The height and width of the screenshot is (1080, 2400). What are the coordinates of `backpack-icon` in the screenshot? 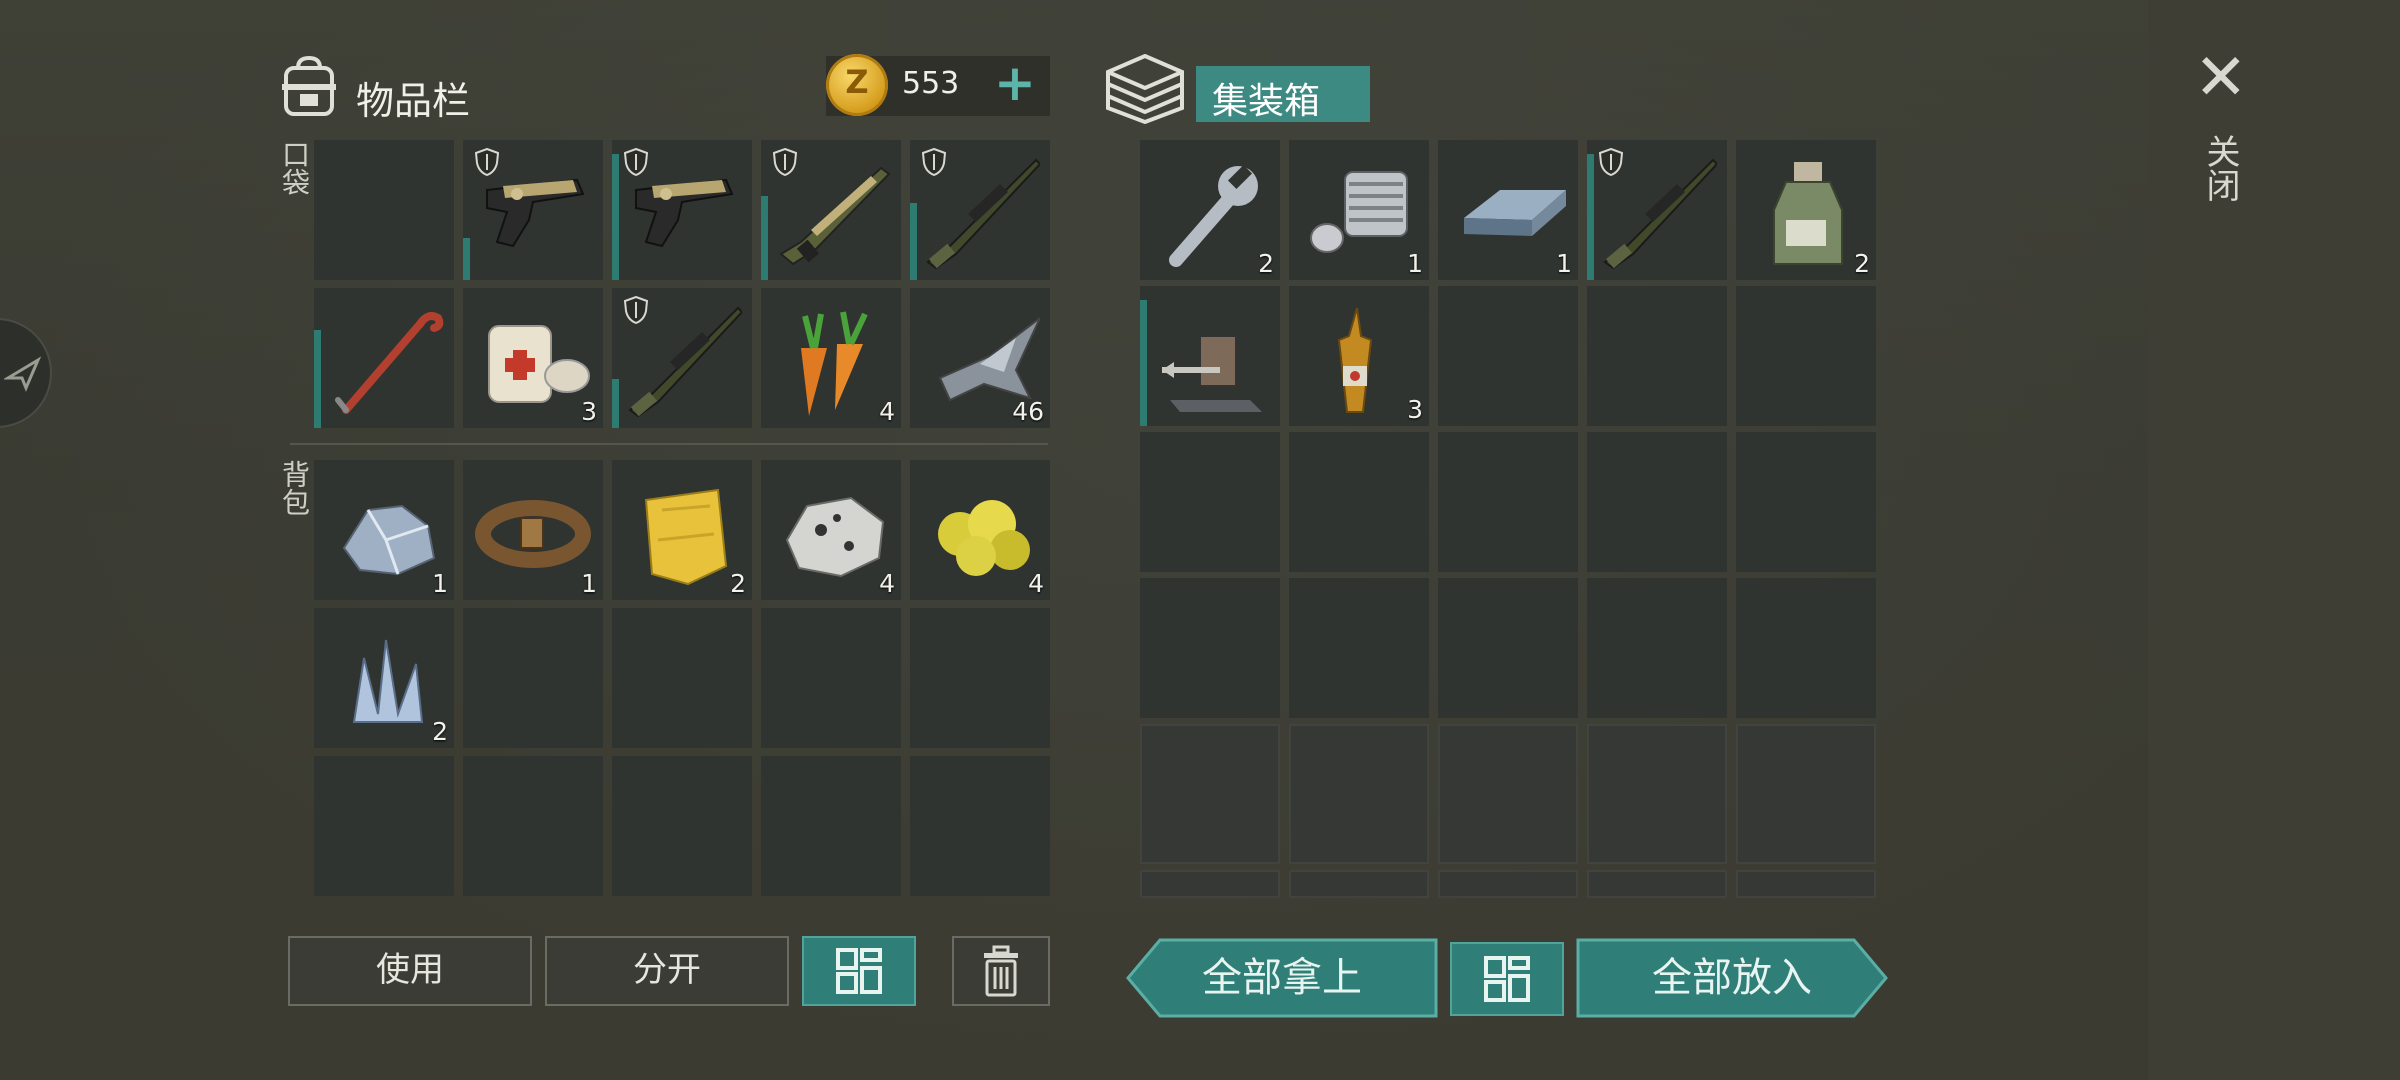 It's located at (309, 86).